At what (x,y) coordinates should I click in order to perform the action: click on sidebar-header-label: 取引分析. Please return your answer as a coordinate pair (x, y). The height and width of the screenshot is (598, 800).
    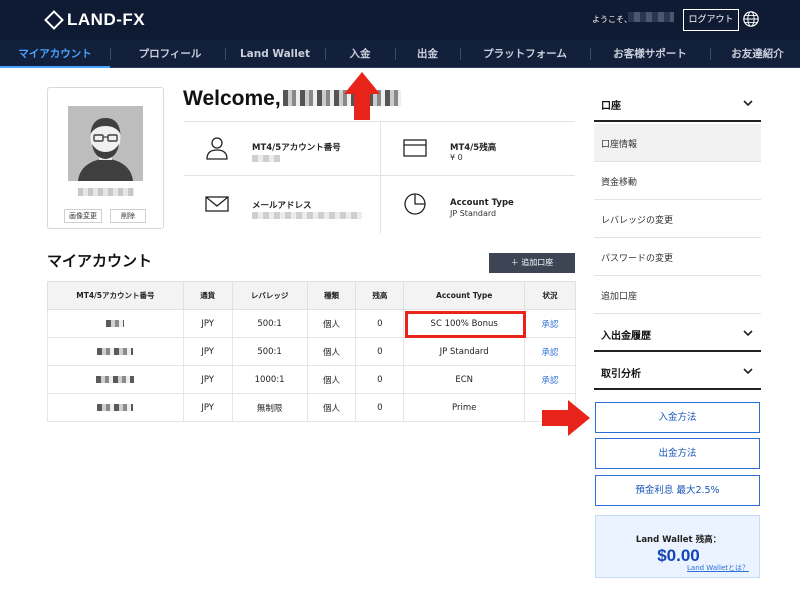
    Looking at the image, I should click on (621, 374).